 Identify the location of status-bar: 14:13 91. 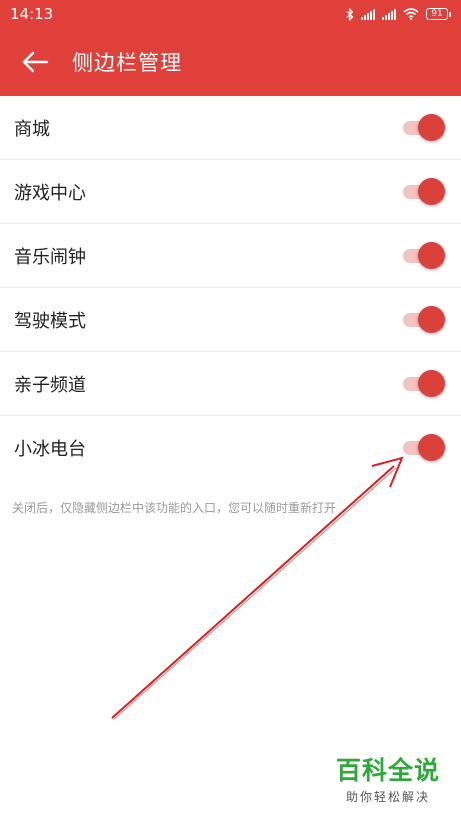
(230, 14).